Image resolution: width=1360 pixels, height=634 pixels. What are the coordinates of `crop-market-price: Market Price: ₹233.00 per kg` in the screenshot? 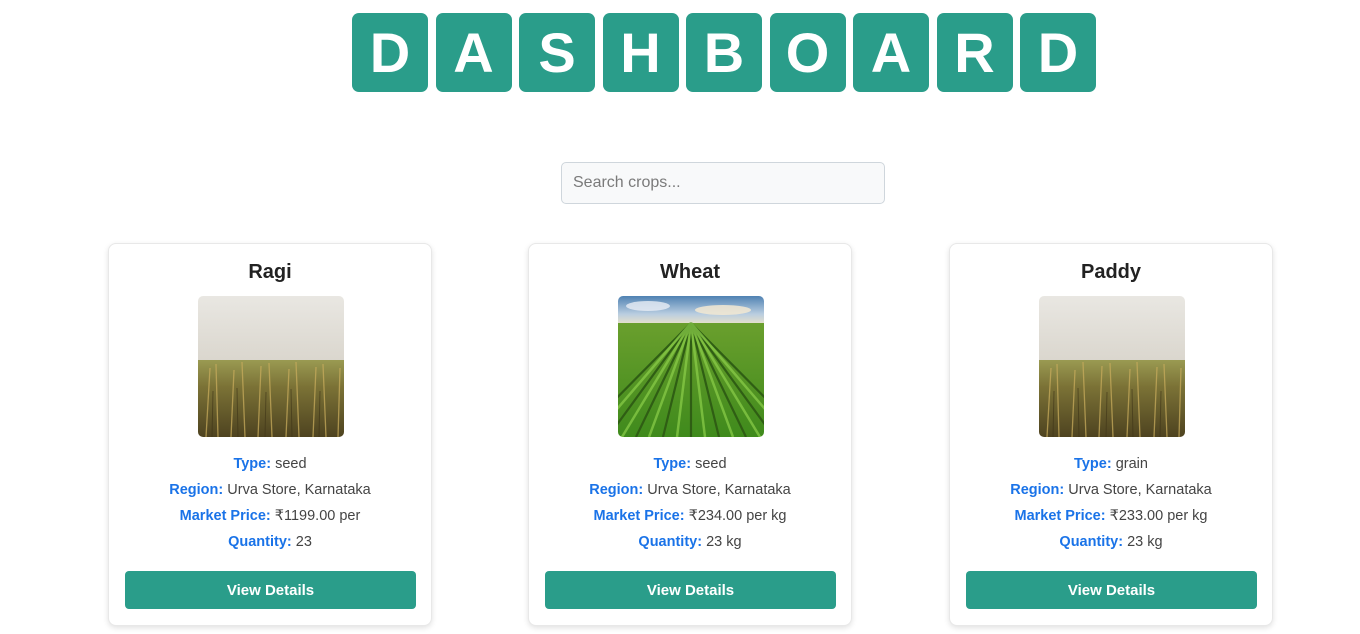 It's located at (1111, 516).